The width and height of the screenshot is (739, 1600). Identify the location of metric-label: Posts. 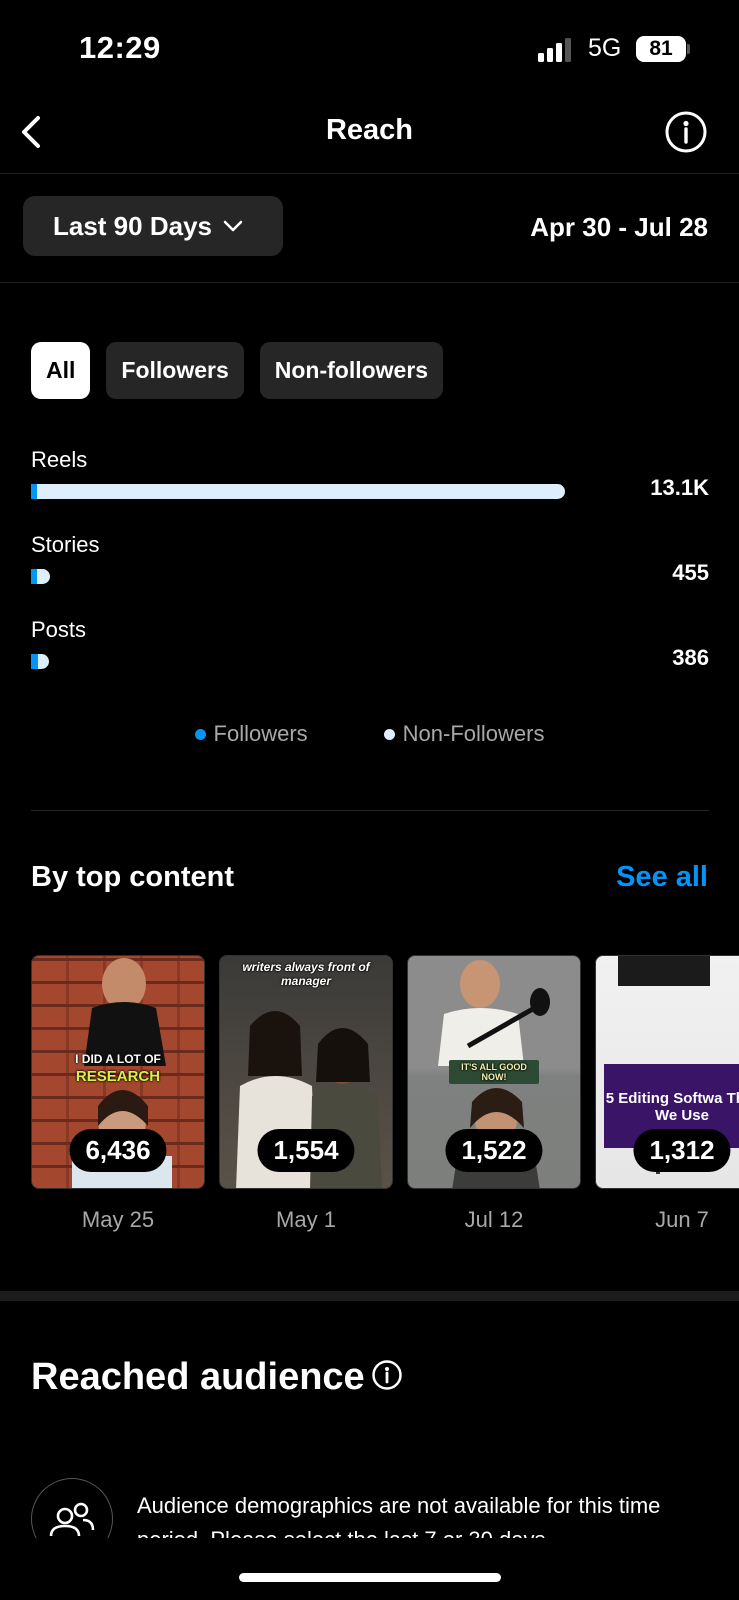
(59, 629).